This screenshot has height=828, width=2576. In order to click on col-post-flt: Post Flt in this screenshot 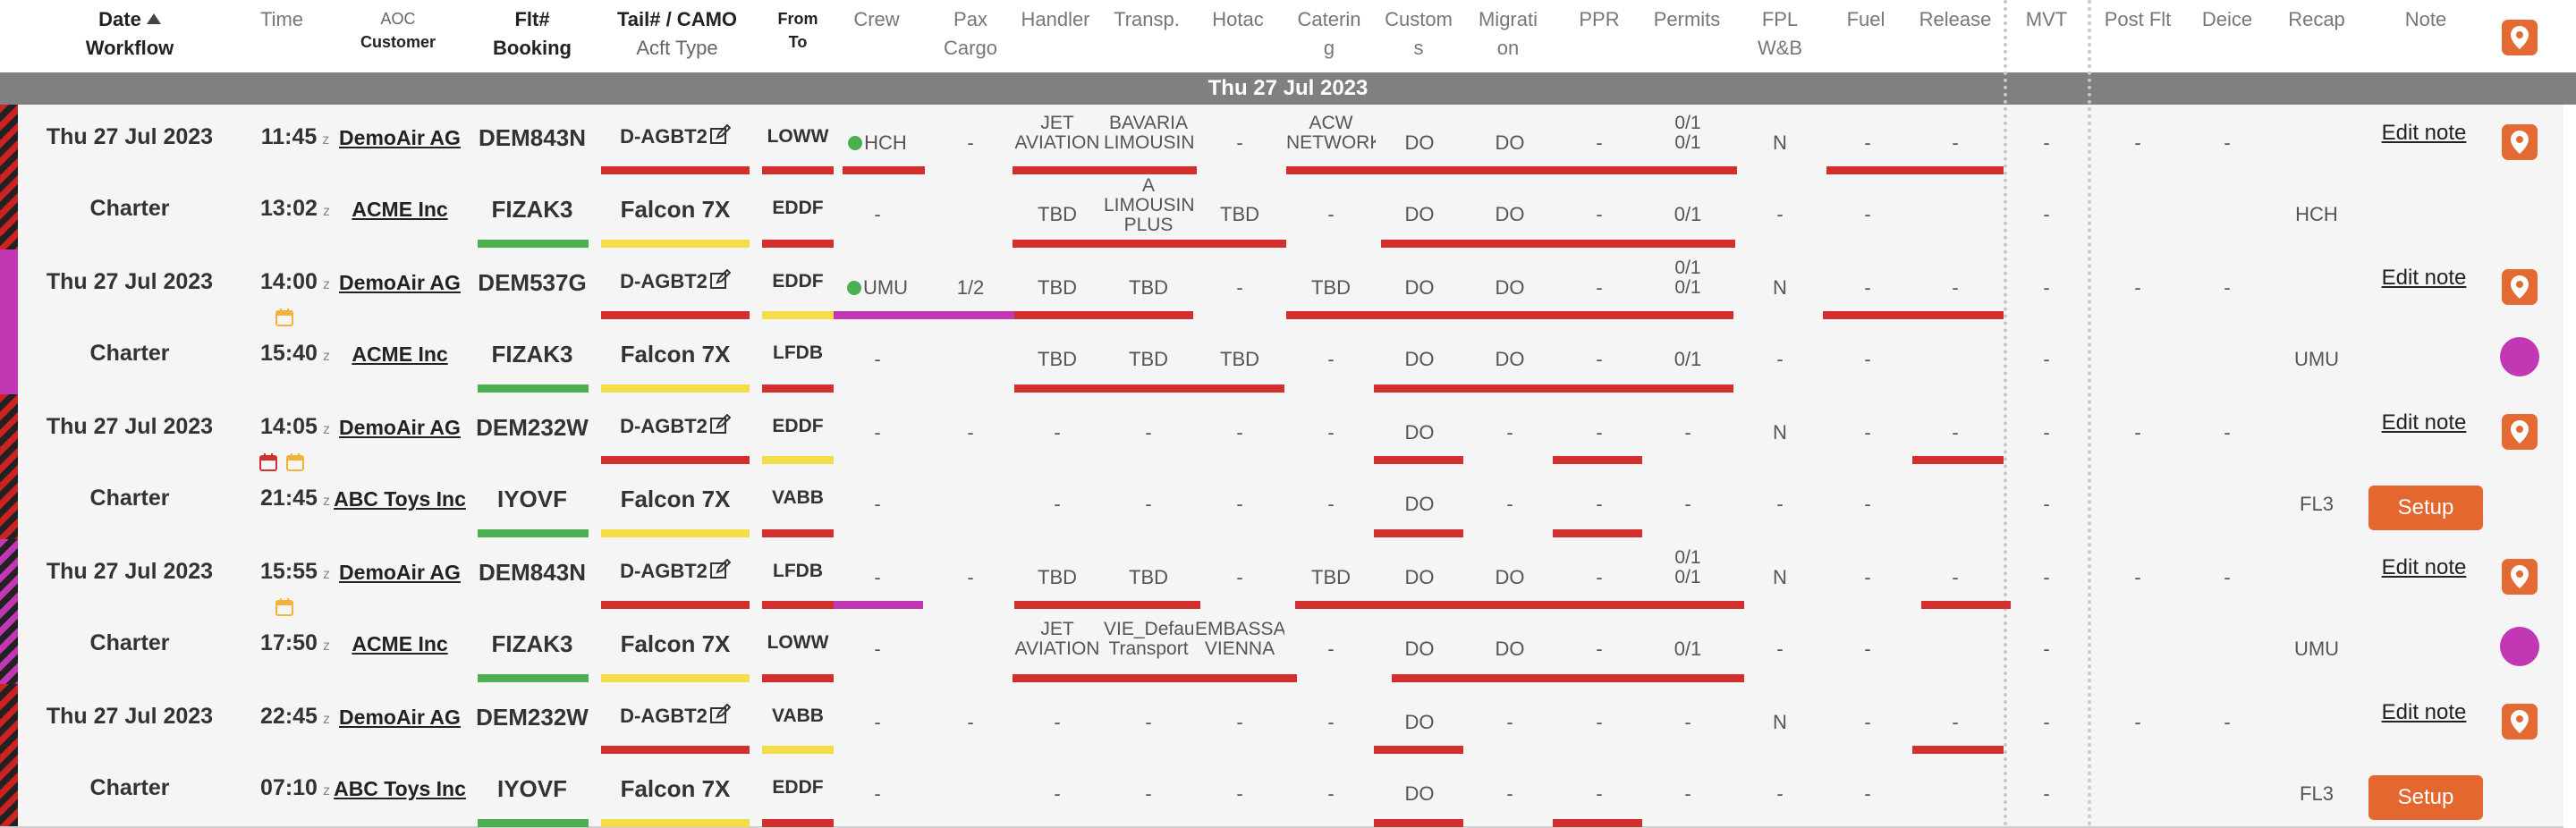, I will do `click(2137, 19)`.